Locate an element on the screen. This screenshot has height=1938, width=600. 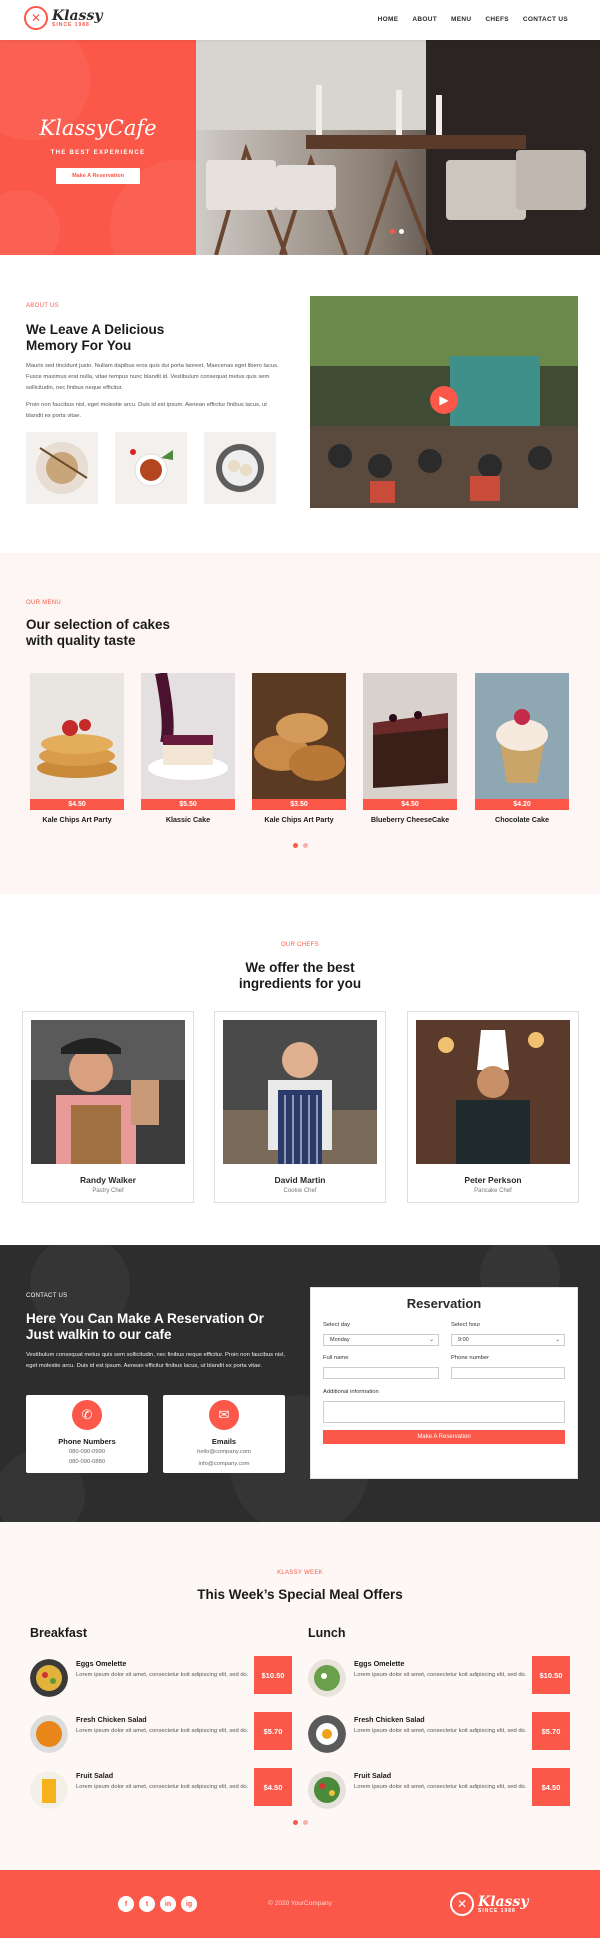
meal-slider-dots is located at coordinates (300, 1822).